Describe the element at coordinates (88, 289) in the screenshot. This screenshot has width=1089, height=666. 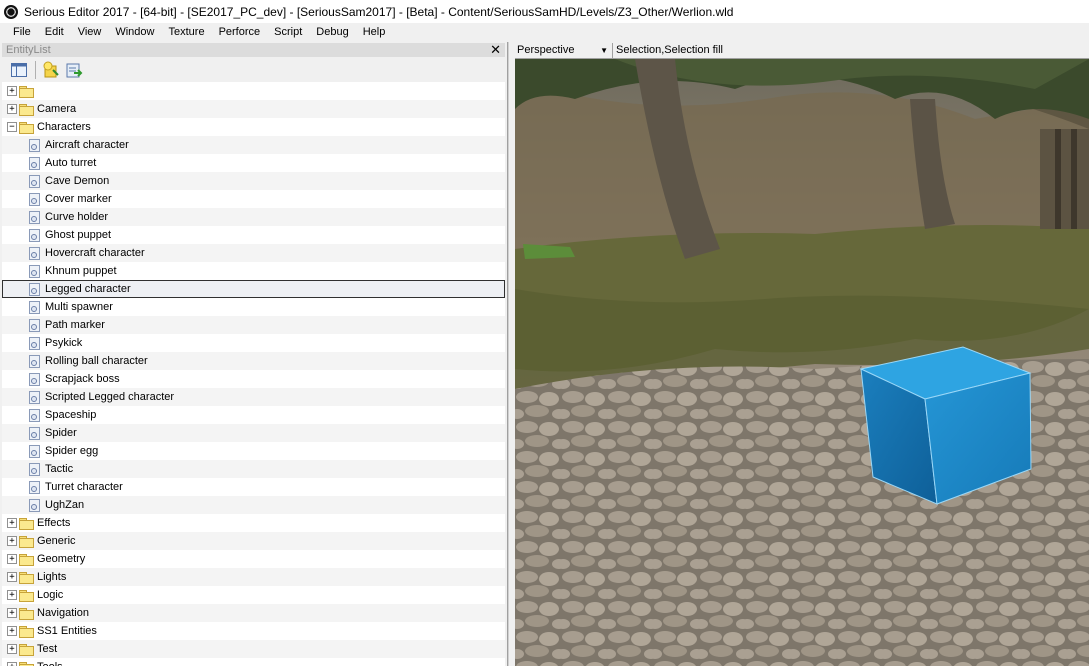
I see `tree-row-label: Legged character` at that location.